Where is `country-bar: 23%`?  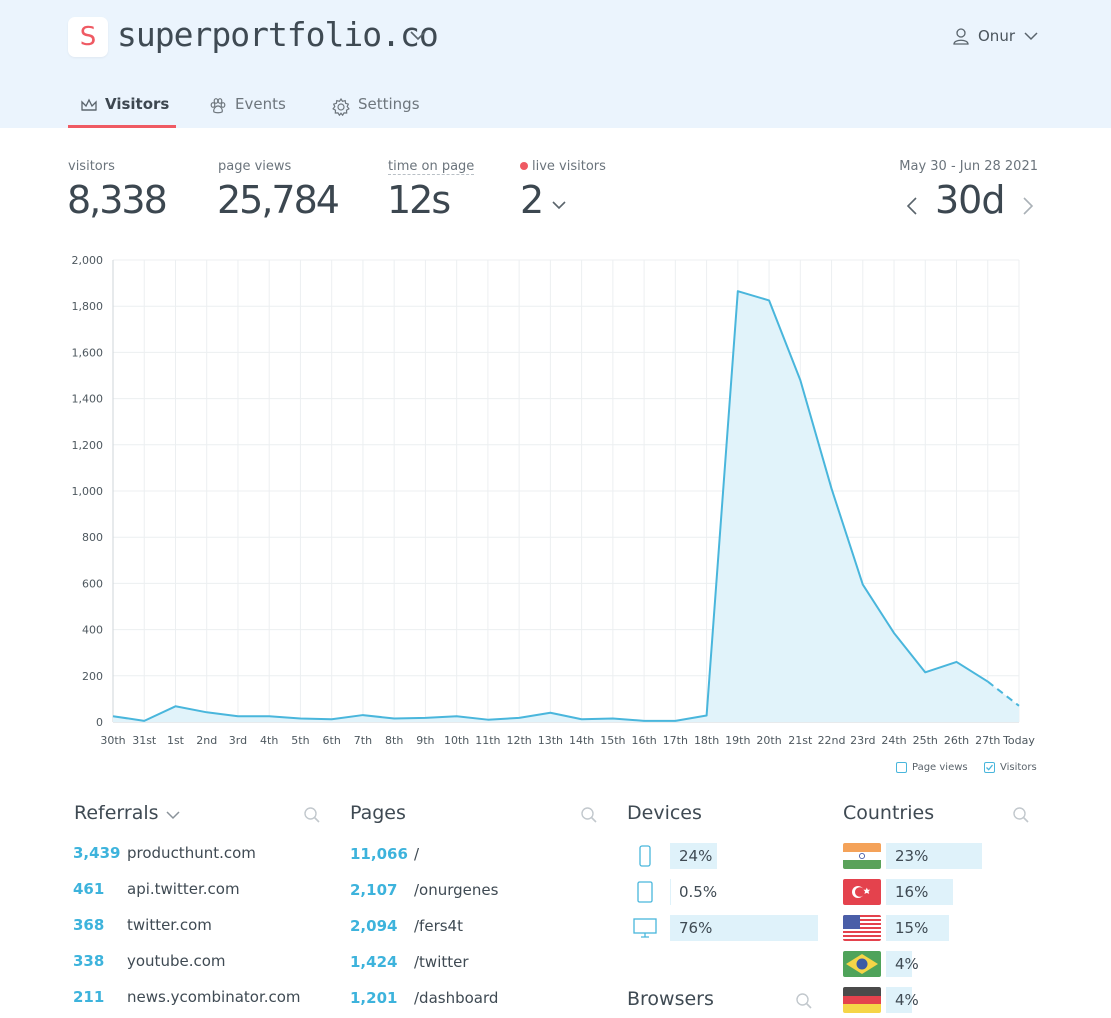
country-bar: 23% is located at coordinates (961, 856).